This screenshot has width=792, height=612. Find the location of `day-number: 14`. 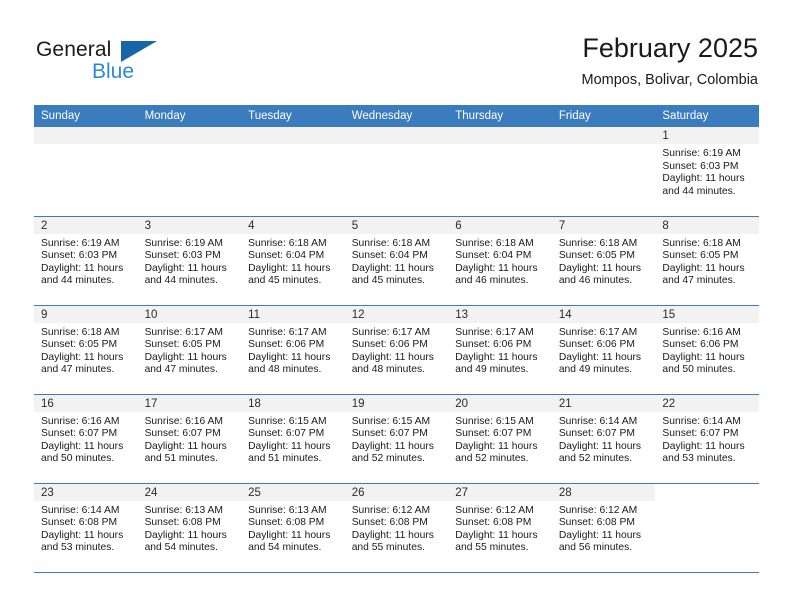

day-number: 14 is located at coordinates (603, 314).